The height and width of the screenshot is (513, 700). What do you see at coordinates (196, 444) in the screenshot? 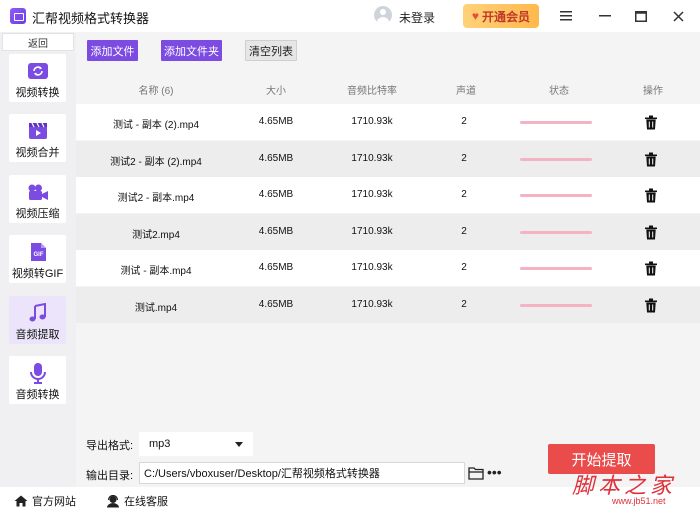
I see `format-select: mp3` at bounding box center [196, 444].